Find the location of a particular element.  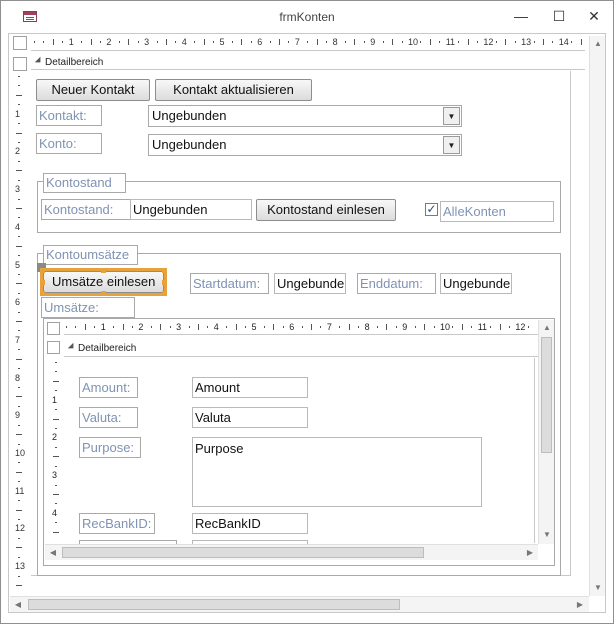

subform-vertical-scrollbar: ▲ ▼ is located at coordinates (546, 432).